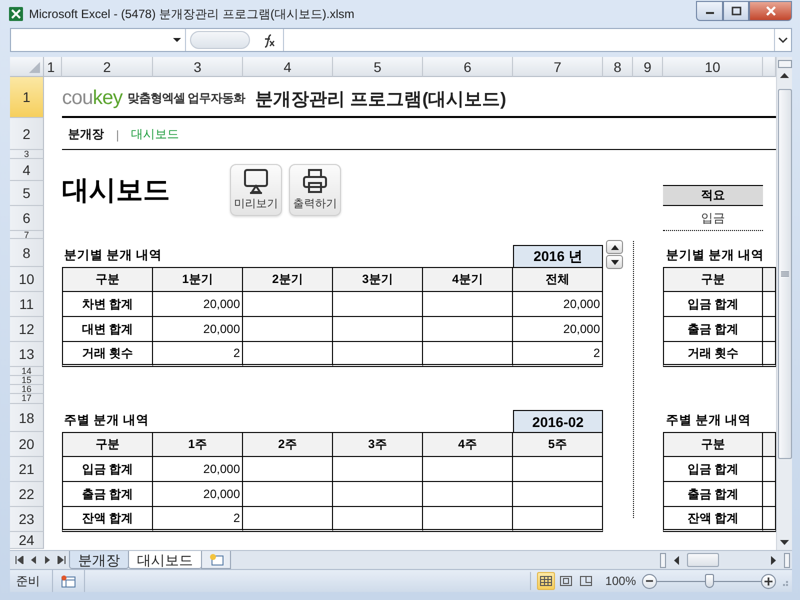  What do you see at coordinates (107, 519) in the screenshot?
I see `row-label-cell: 잔액 합계` at bounding box center [107, 519].